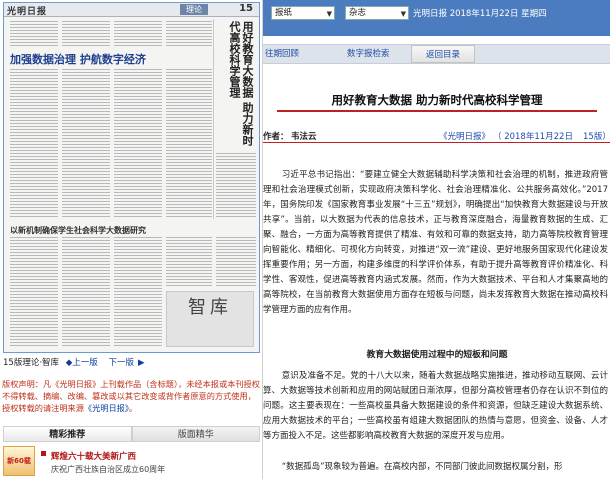 Image resolution: width=610 pixels, height=479 pixels. I want to click on search-type-value: 报纸, so click(284, 13).